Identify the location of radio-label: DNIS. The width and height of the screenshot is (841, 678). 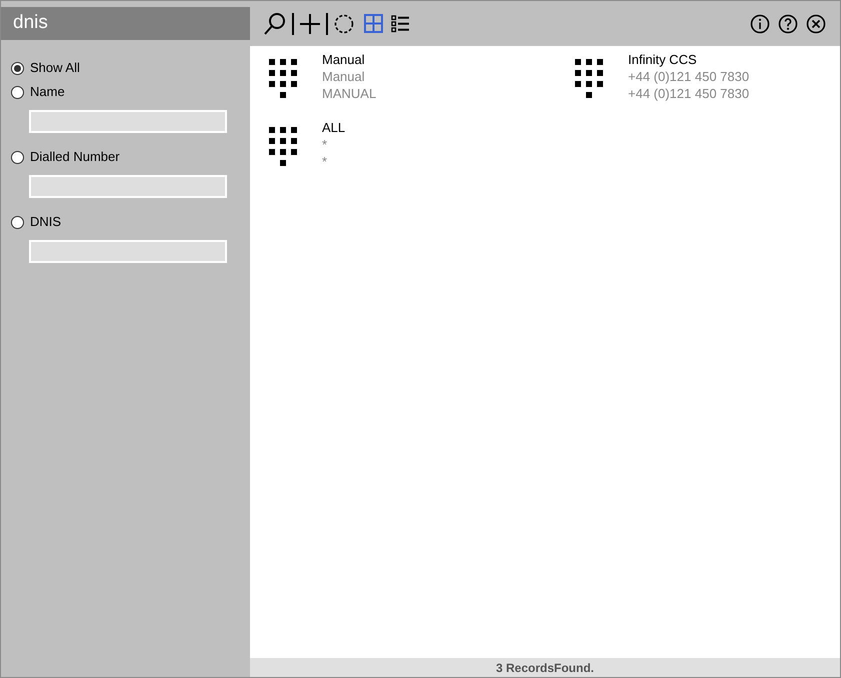
(46, 222).